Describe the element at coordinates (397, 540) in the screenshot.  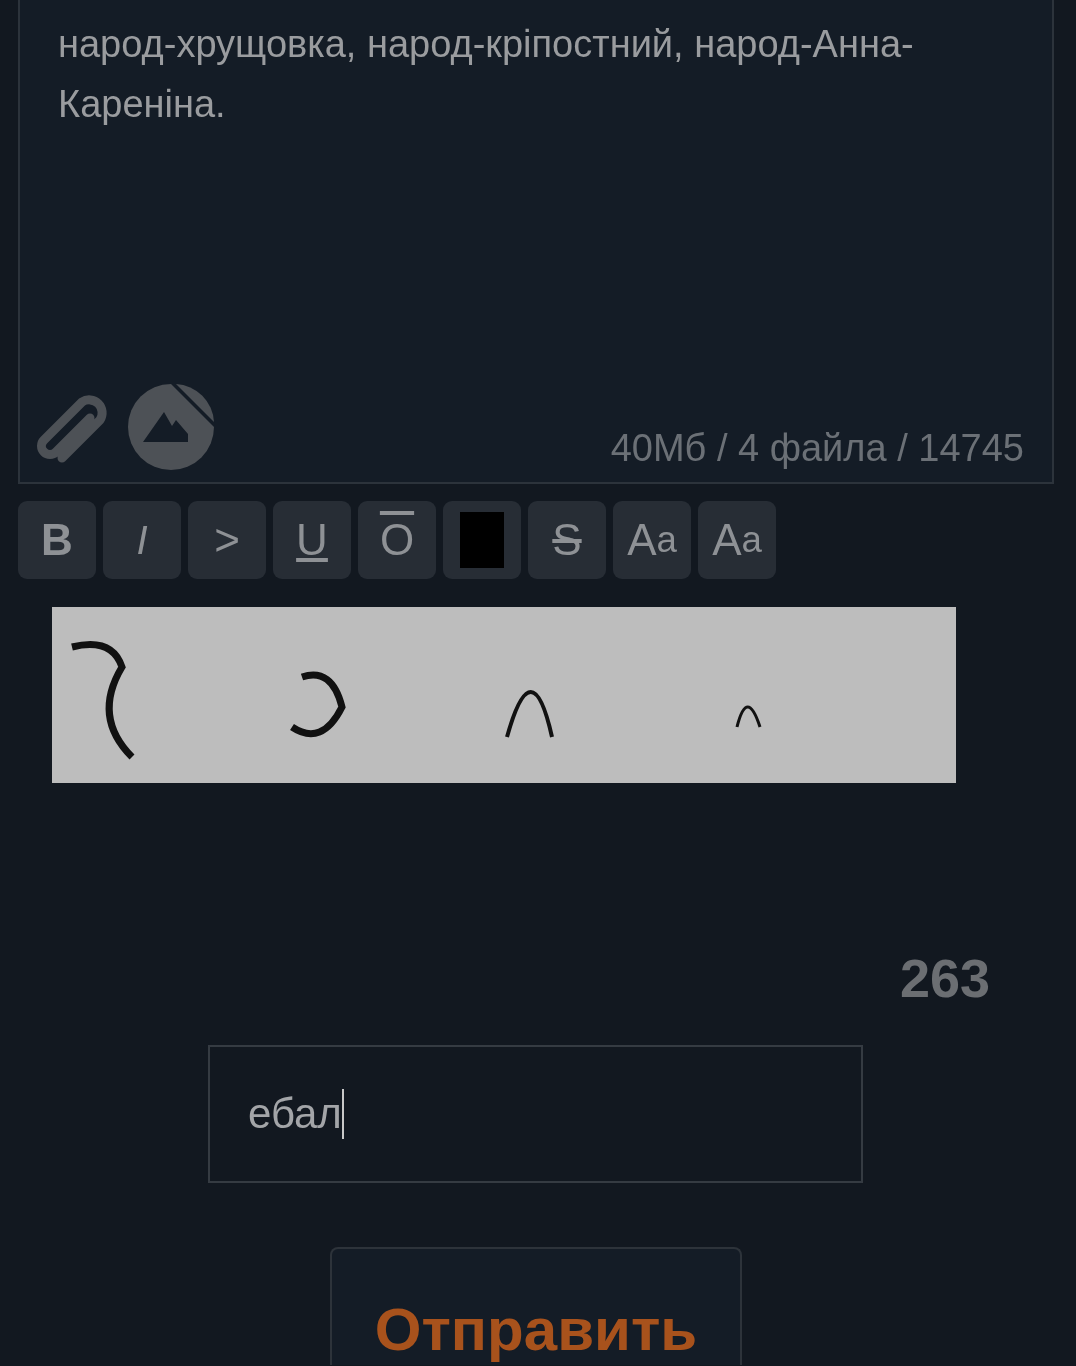
I see `overline-button: O` at that location.